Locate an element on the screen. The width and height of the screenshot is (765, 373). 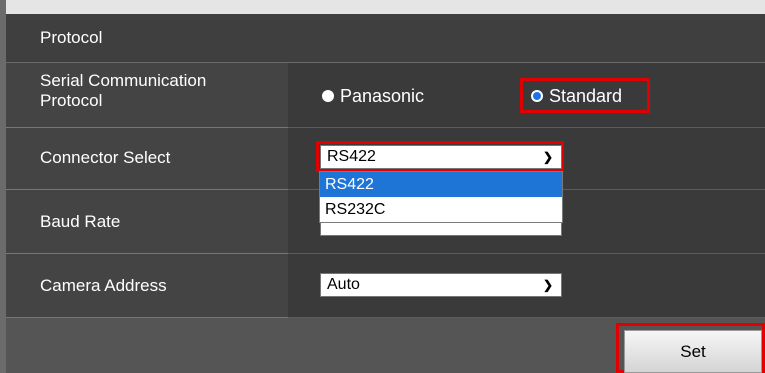
serial-protocol-label-cell: Serial Communication Protocol is located at coordinates (147, 95).